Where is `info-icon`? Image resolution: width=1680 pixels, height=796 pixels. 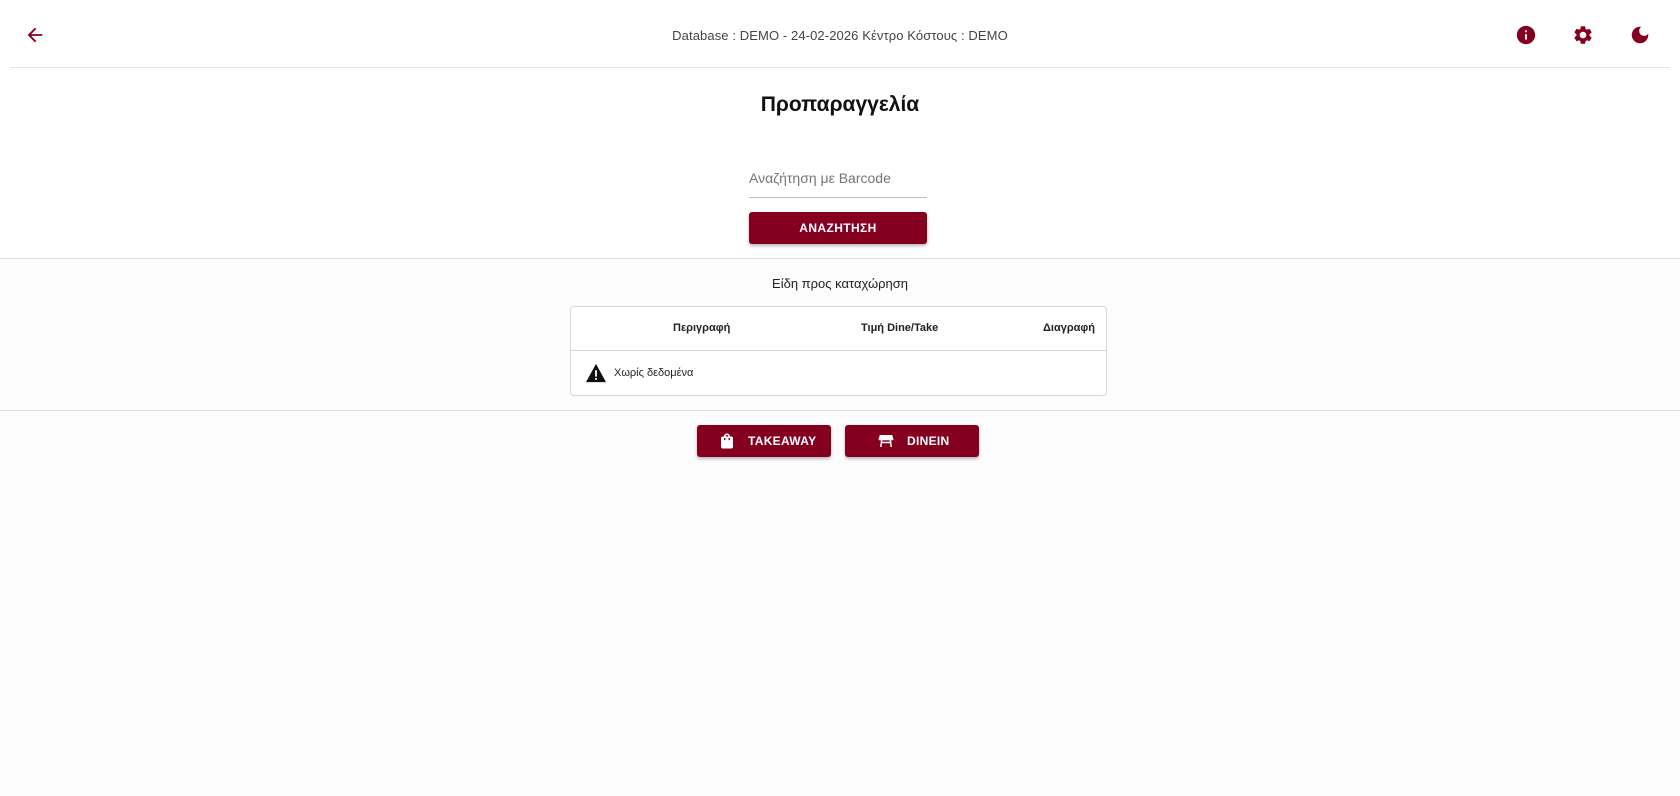 info-icon is located at coordinates (1526, 35).